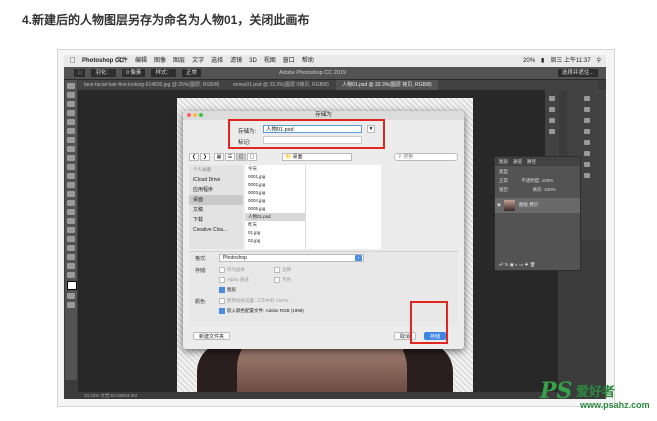 The width and height of the screenshot is (657, 421). What do you see at coordinates (195, 115) in the screenshot?
I see `minimize-dot-icon` at bounding box center [195, 115].